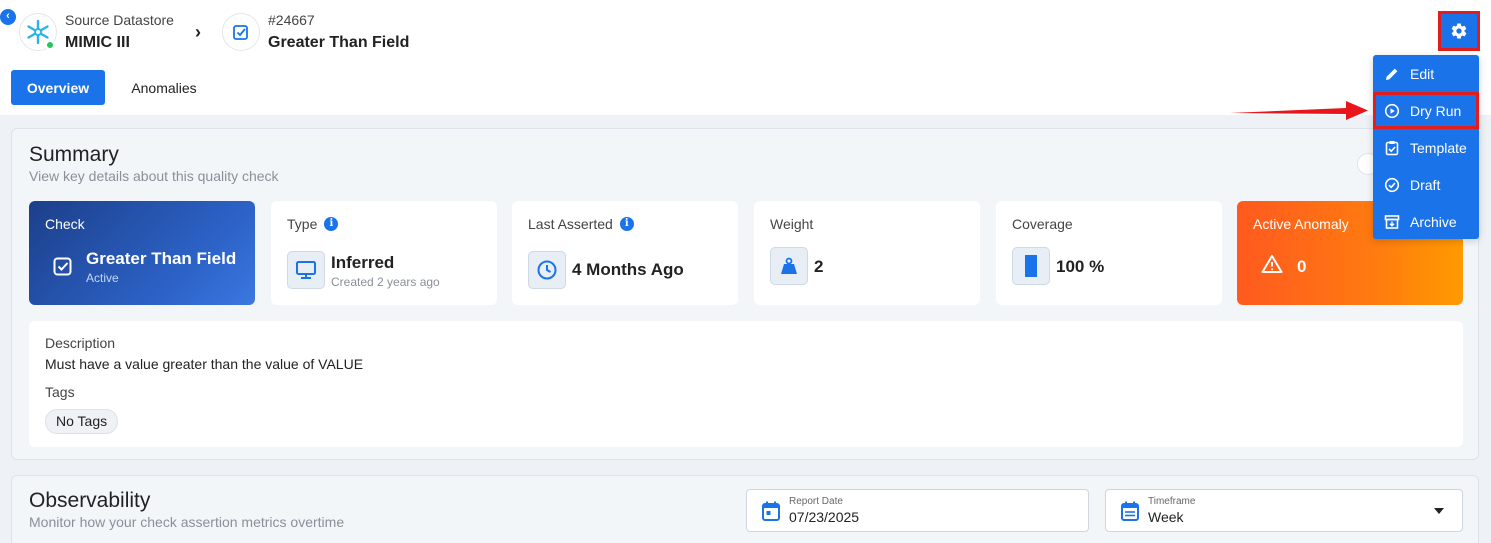 The image size is (1491, 543). Describe the element at coordinates (385, 282) in the screenshot. I see `type-created: Created 2 years ago` at that location.